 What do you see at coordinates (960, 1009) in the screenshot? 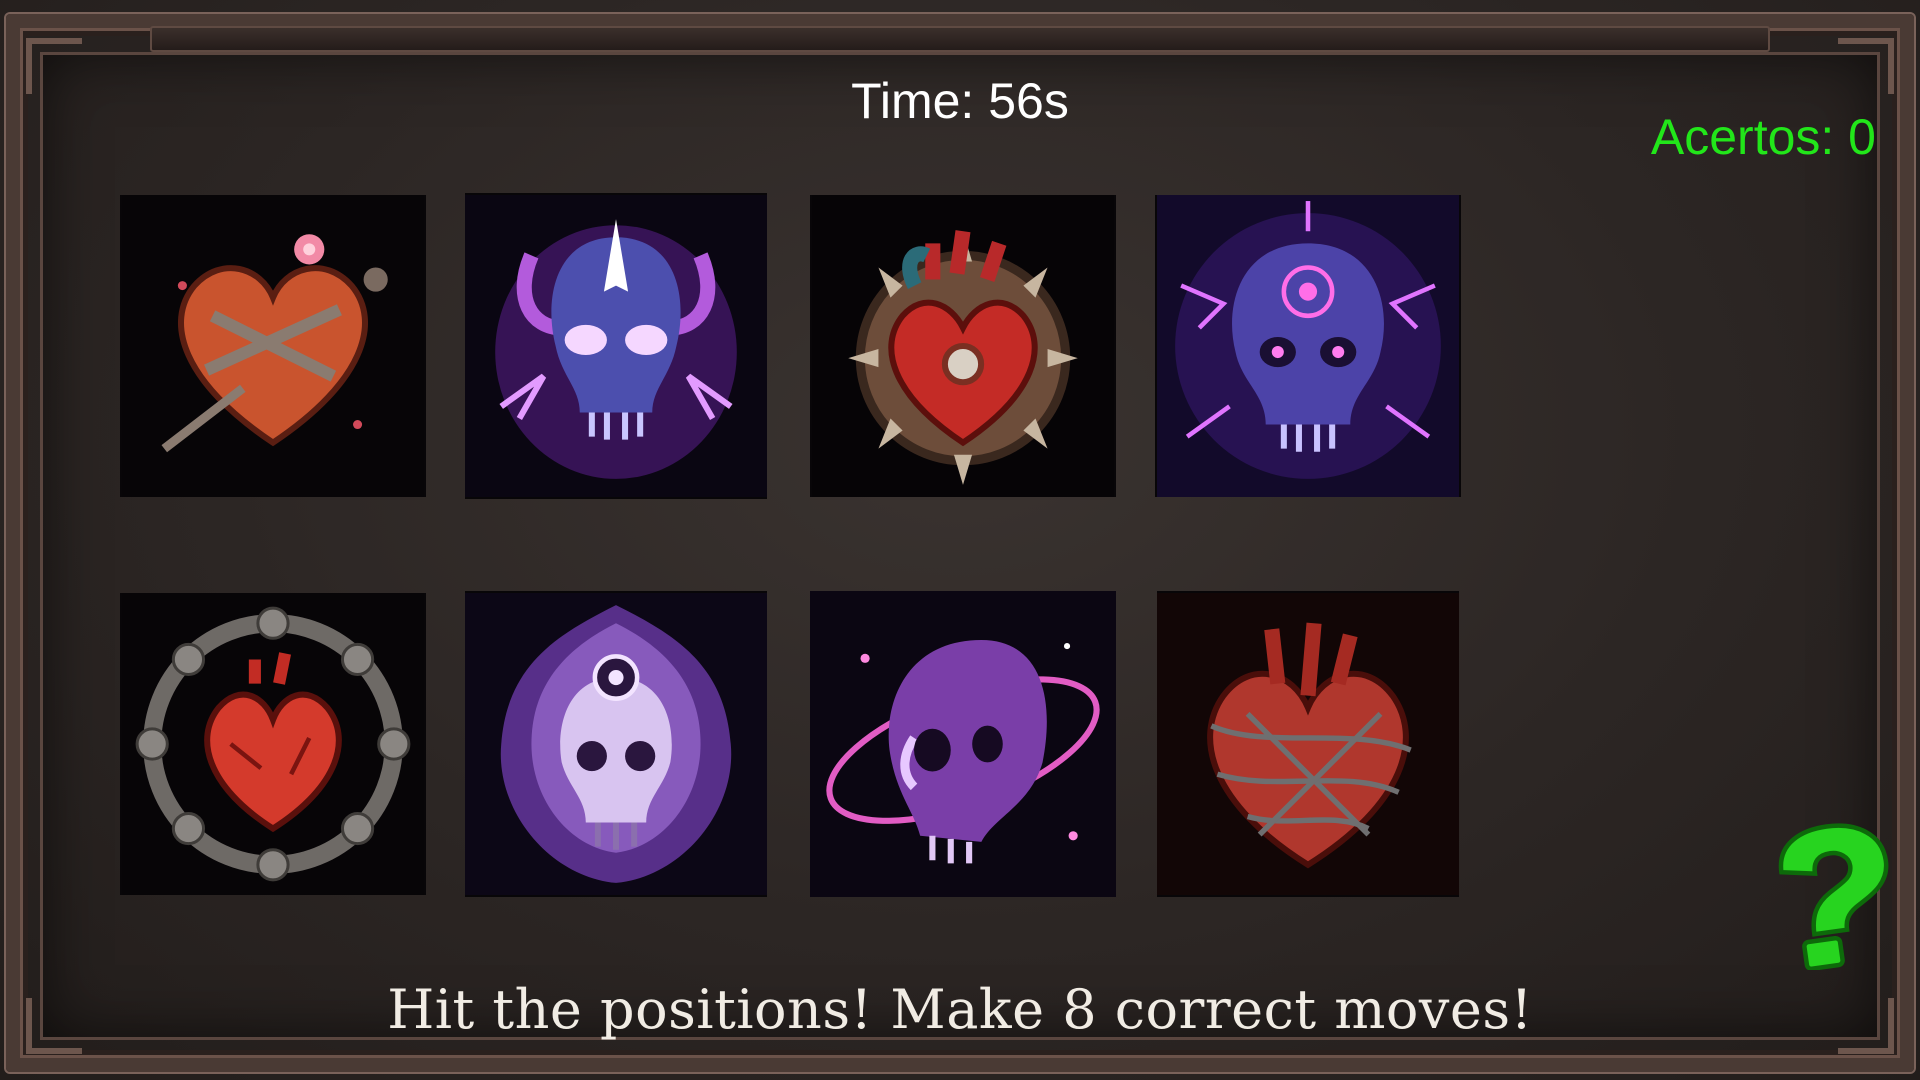
I see `instructions-text: Hit the positions! Make 8 correct moves!` at bounding box center [960, 1009].